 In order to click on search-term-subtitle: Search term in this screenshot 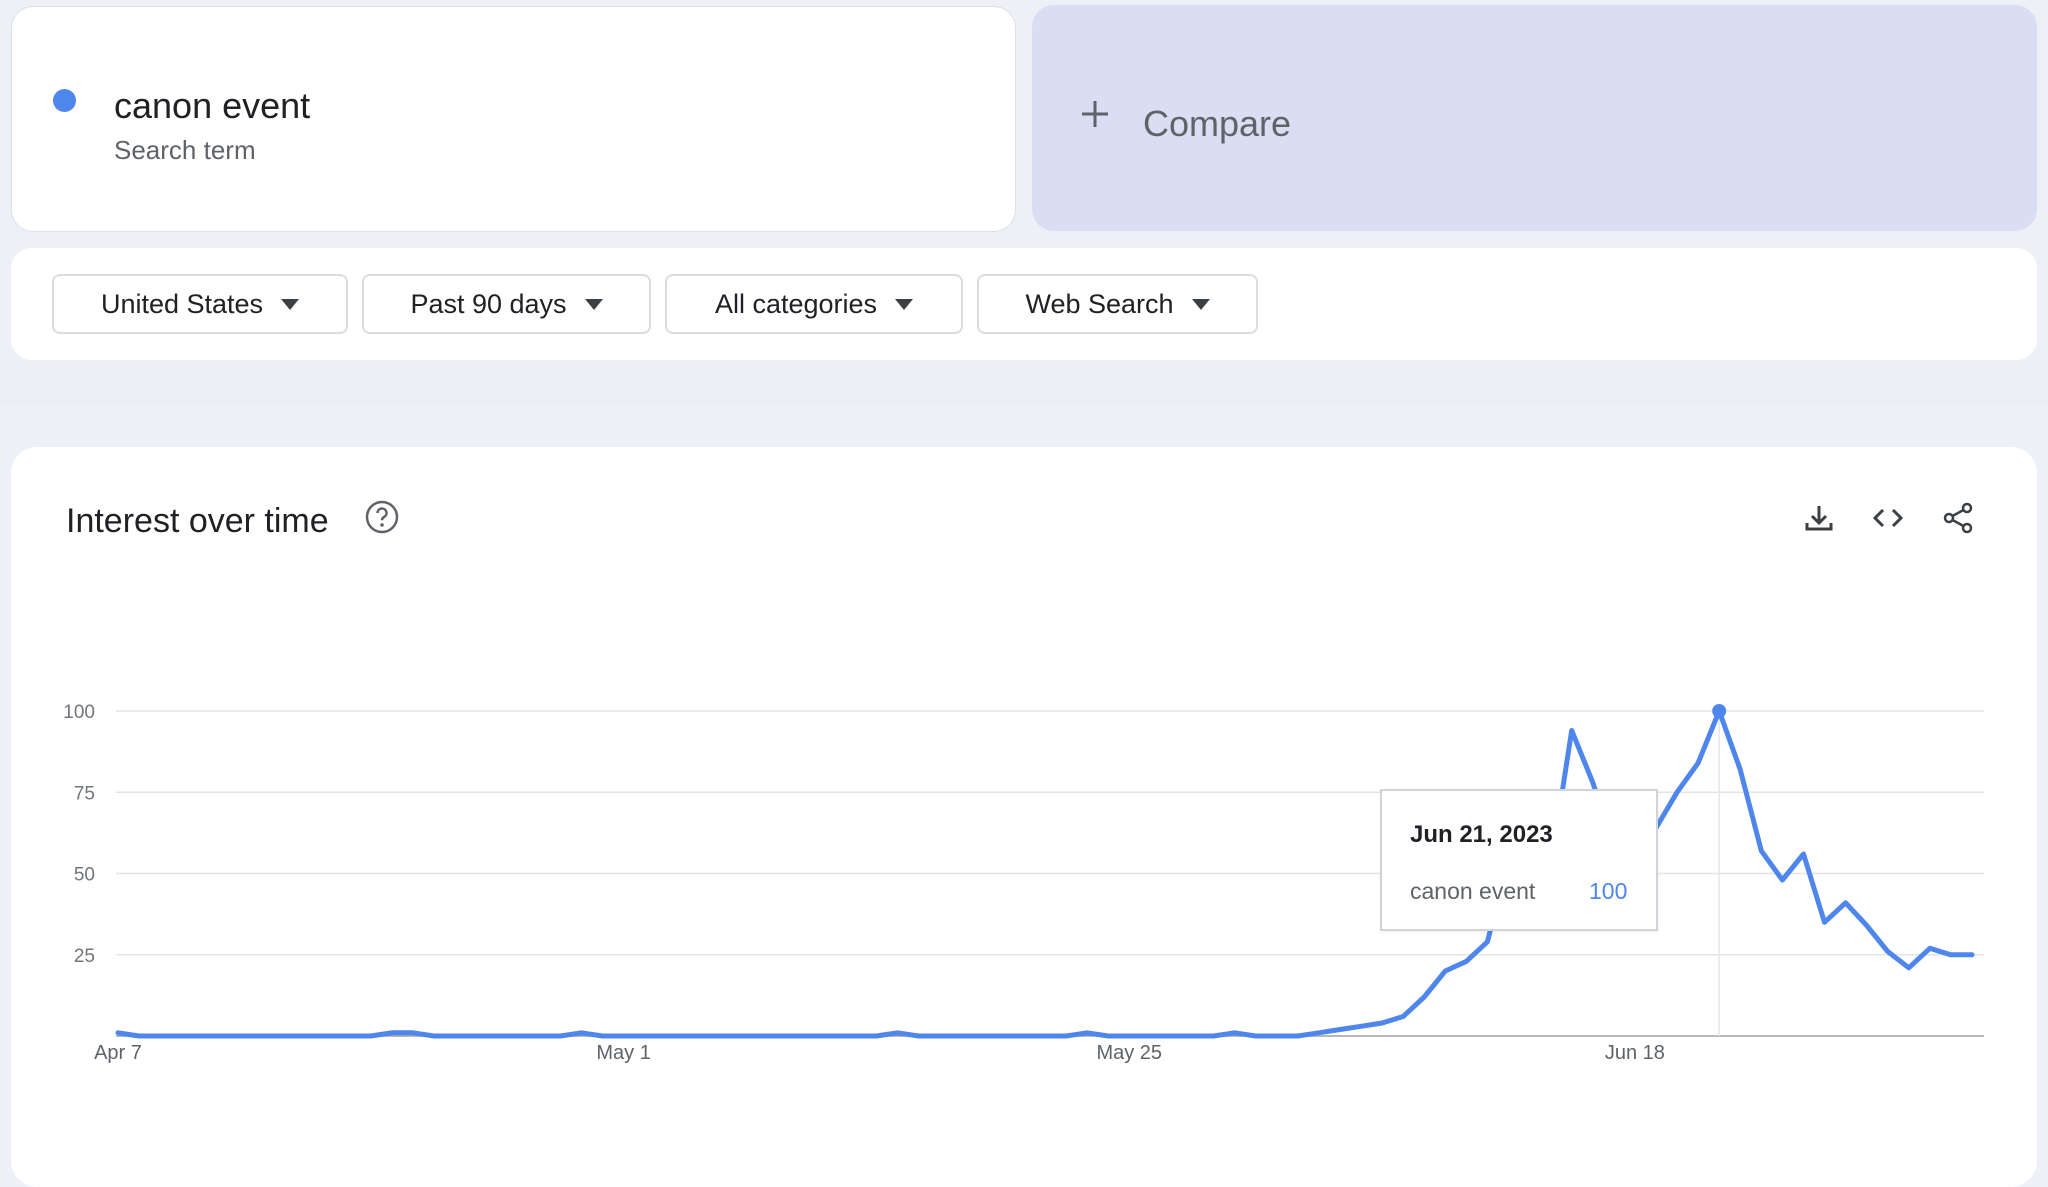, I will do `click(185, 150)`.